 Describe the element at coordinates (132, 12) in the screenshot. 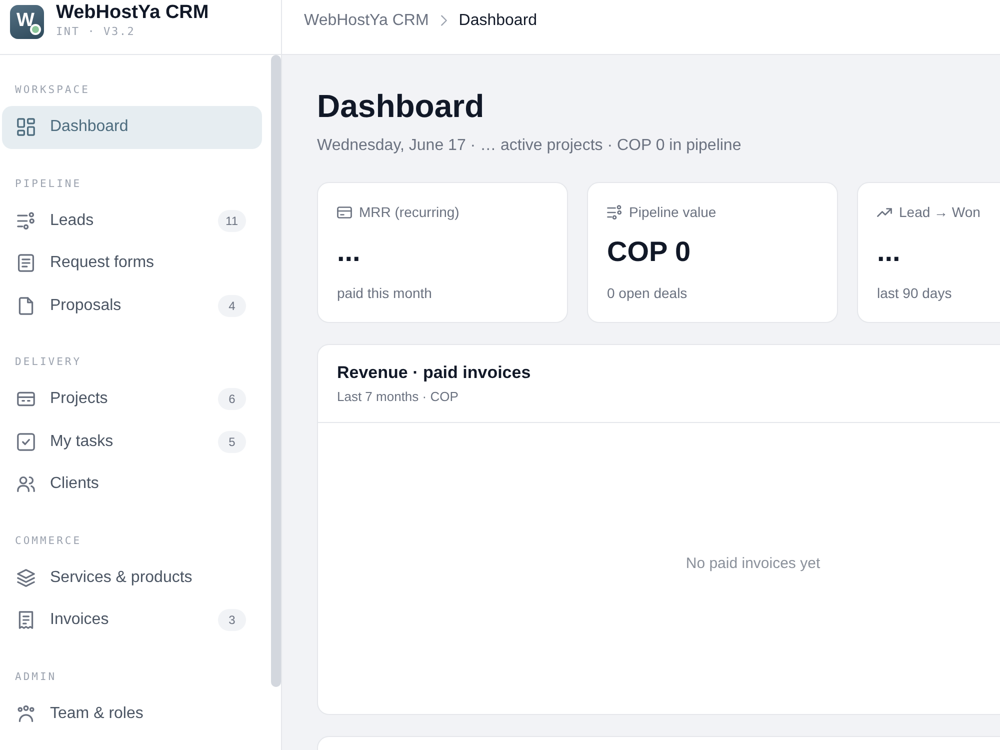

I see `app-name: WebHostYa CRM` at that location.